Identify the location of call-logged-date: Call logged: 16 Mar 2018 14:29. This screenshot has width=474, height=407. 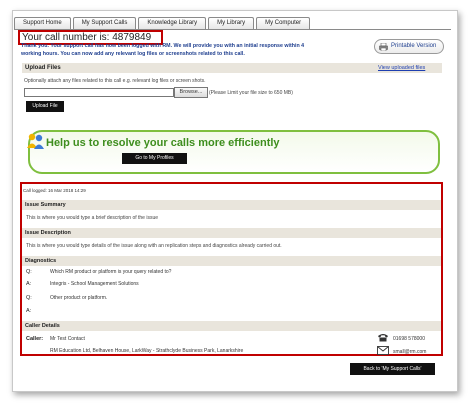
(54, 190).